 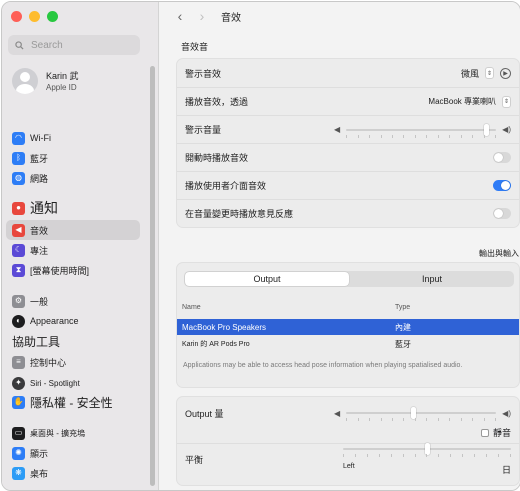 I want to click on bell-icon: ●, so click(x=18, y=208).